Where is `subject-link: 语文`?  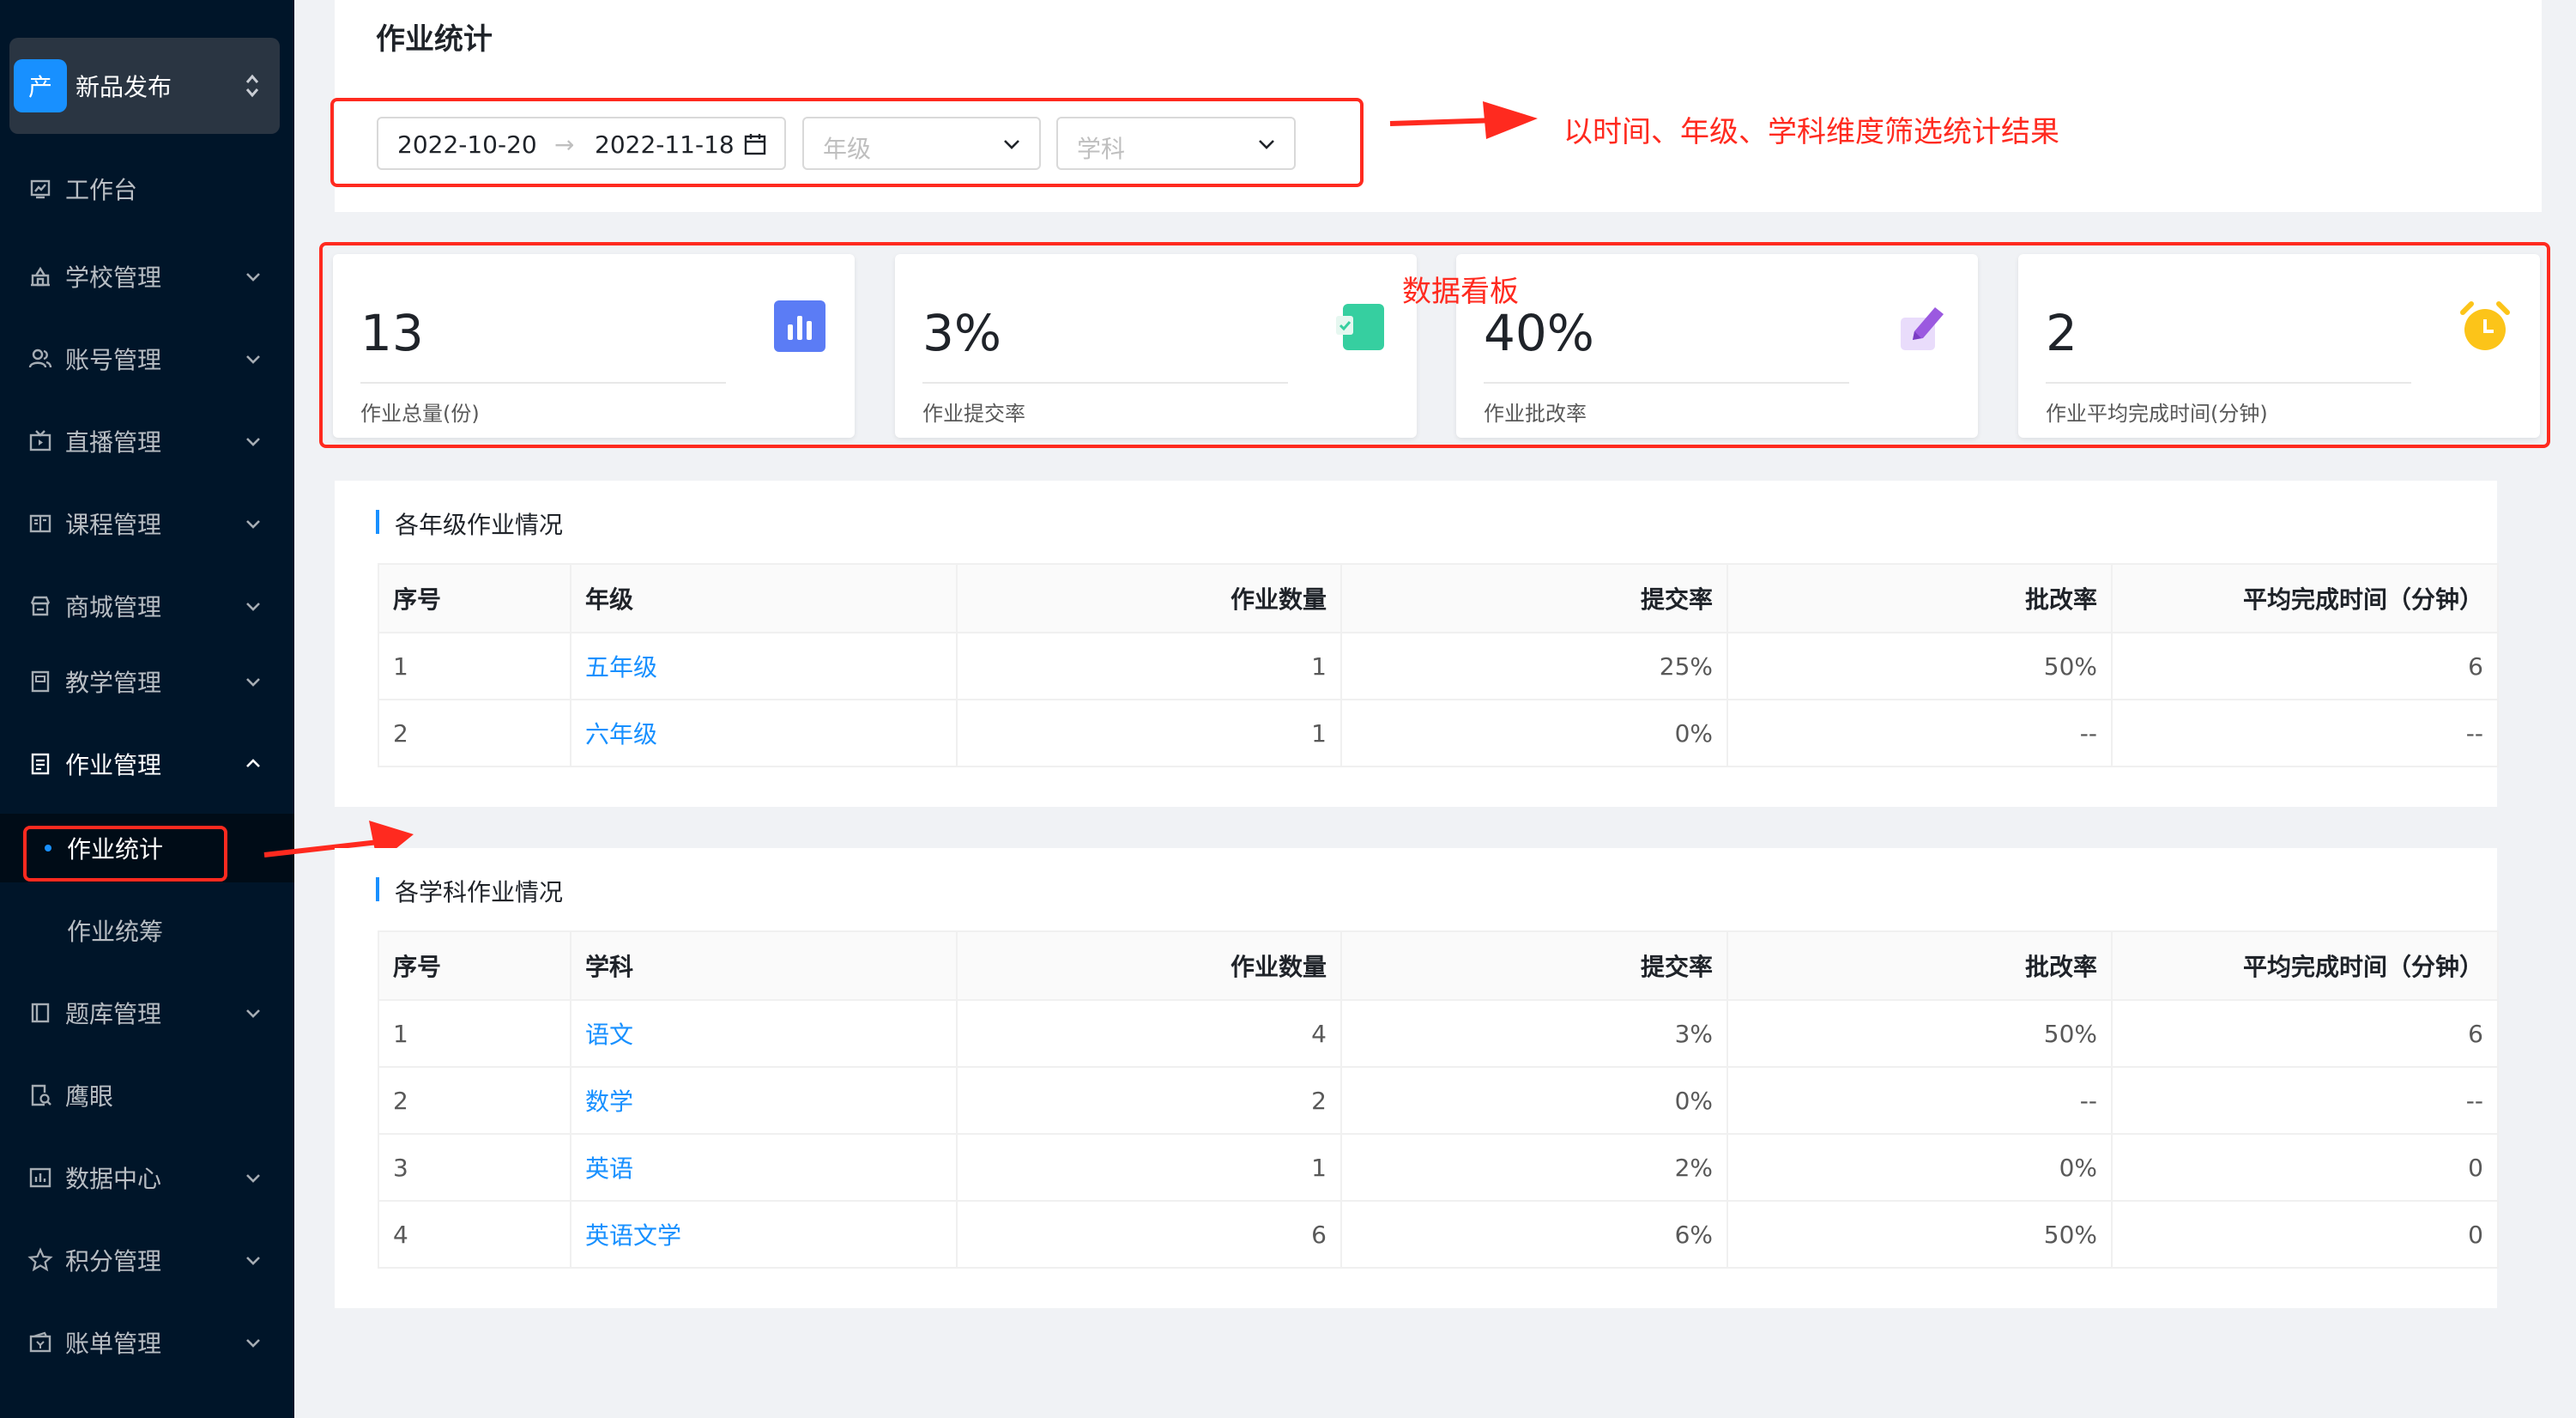
subject-link: 语文 is located at coordinates (609, 1035).